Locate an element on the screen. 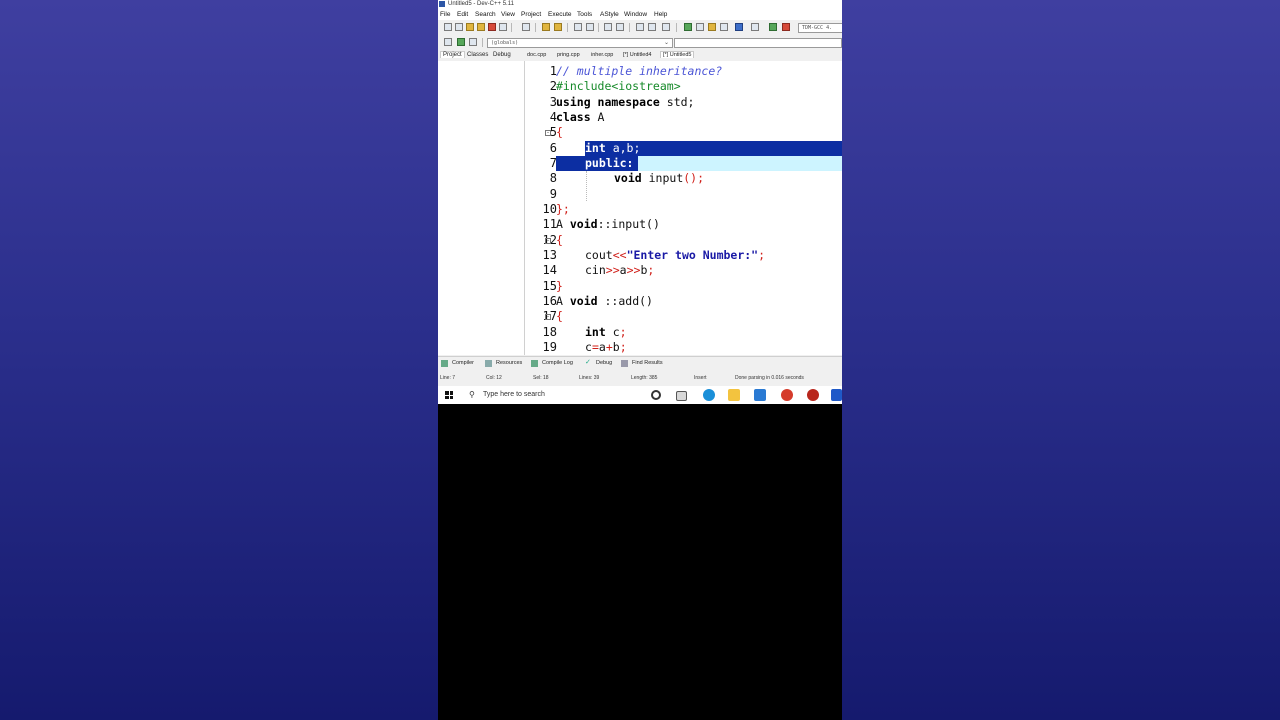 Image resolution: width=1280 pixels, height=720 pixels. print-icon is located at coordinates (526, 27).